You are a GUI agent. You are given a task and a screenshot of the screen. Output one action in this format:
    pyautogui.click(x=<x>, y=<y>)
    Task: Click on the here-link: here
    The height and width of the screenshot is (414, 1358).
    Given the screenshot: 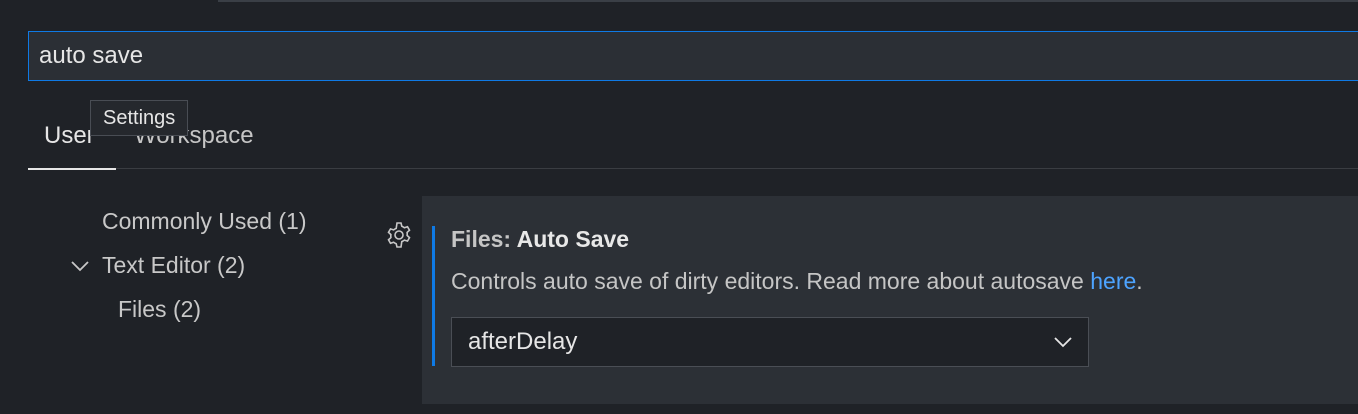 What is the action you would take?
    pyautogui.click(x=1113, y=281)
    